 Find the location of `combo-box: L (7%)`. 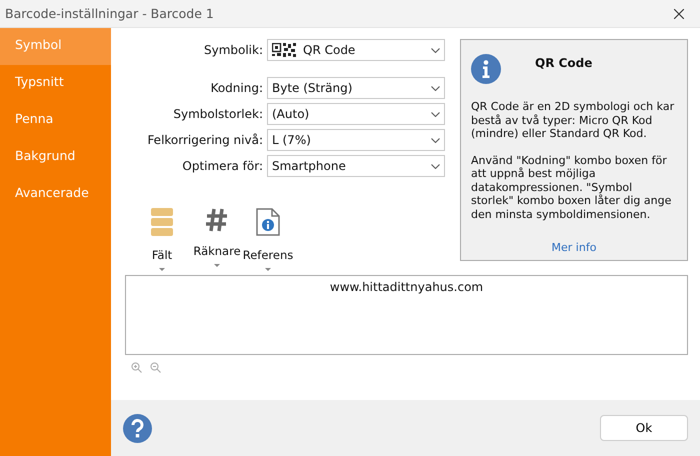

combo-box: L (7%) is located at coordinates (356, 140).